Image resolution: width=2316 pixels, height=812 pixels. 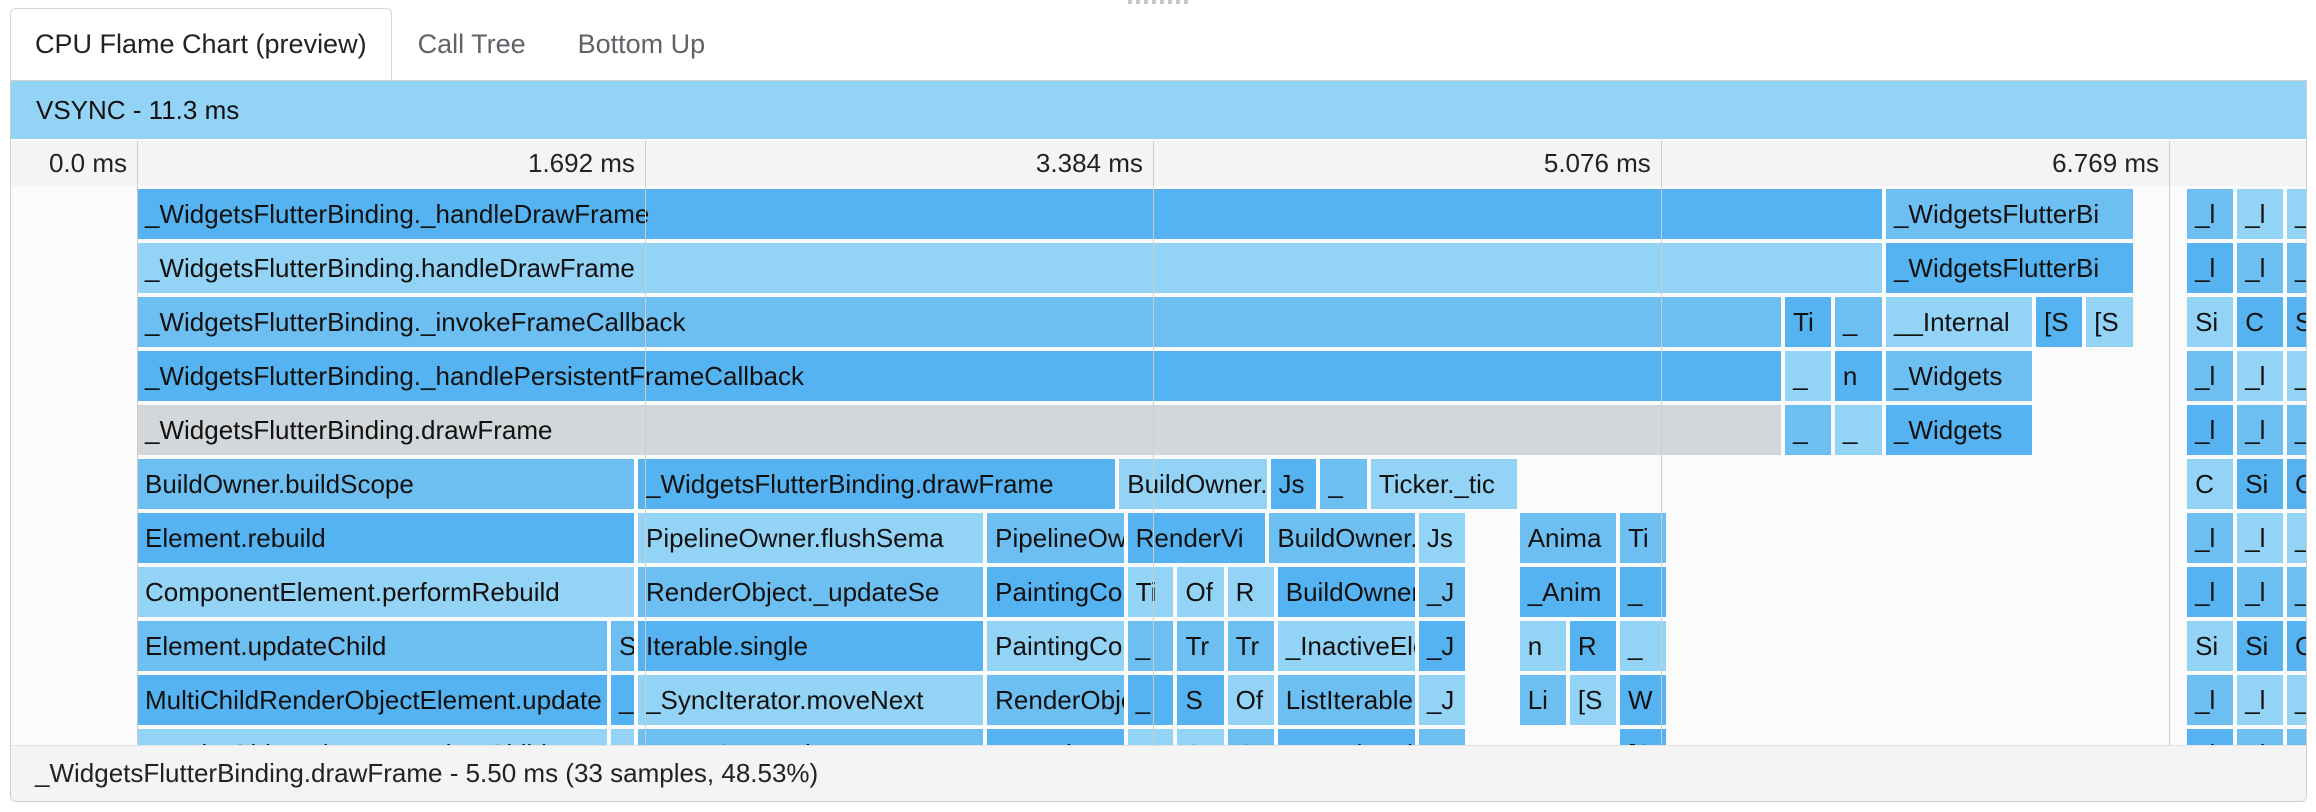 What do you see at coordinates (1055, 538) in the screenshot?
I see `flame-node: PipelineOwne` at bounding box center [1055, 538].